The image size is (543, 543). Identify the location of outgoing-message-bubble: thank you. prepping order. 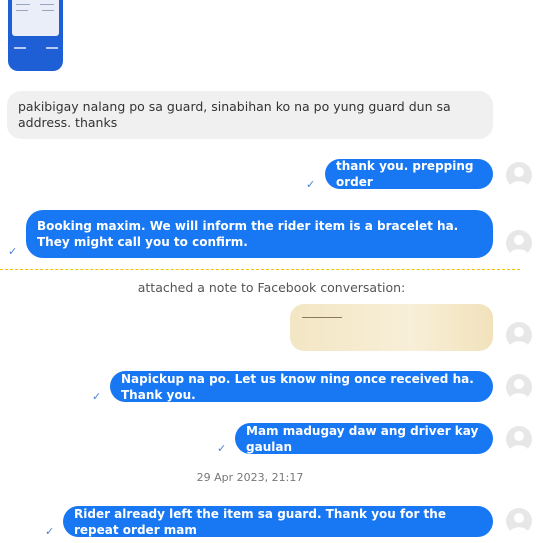
(409, 174).